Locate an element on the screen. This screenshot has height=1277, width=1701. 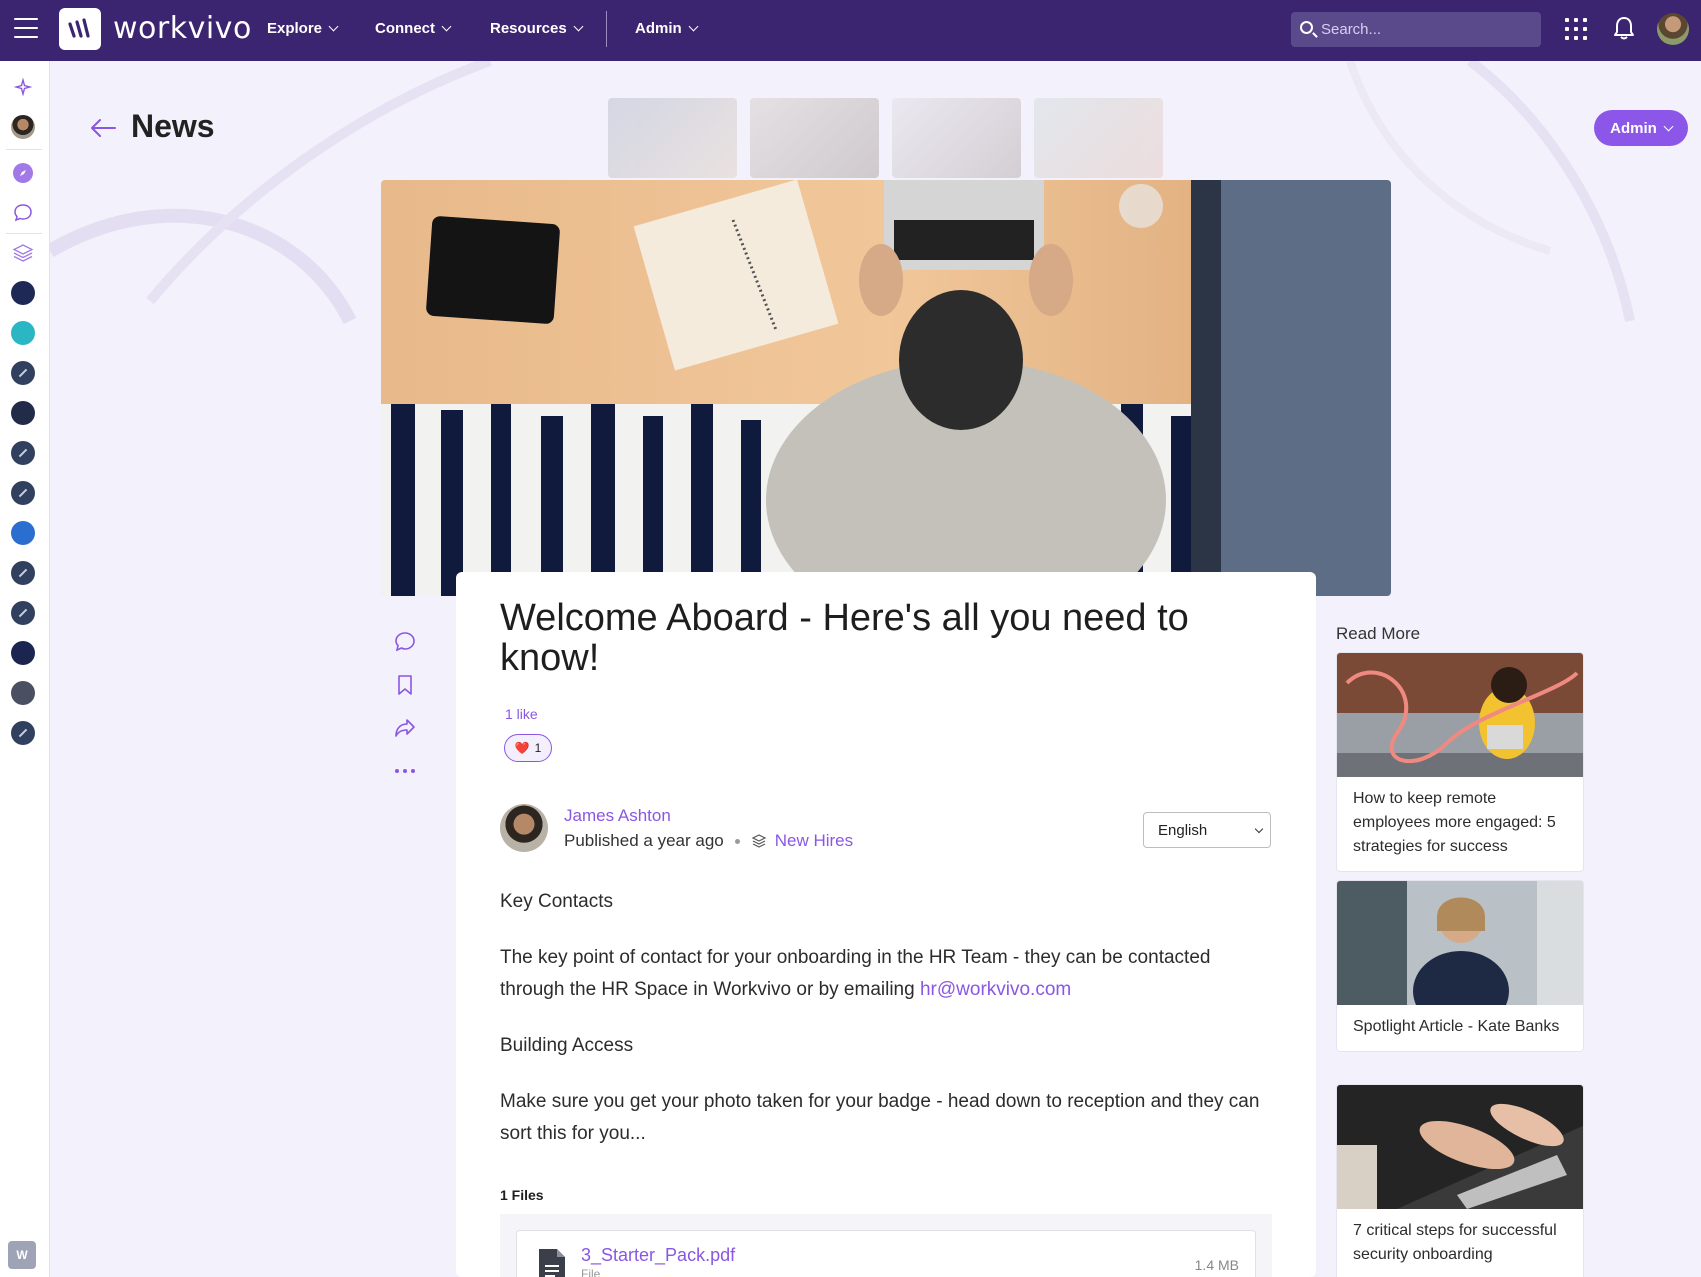
bookmark-icon is located at coordinates (405, 687).